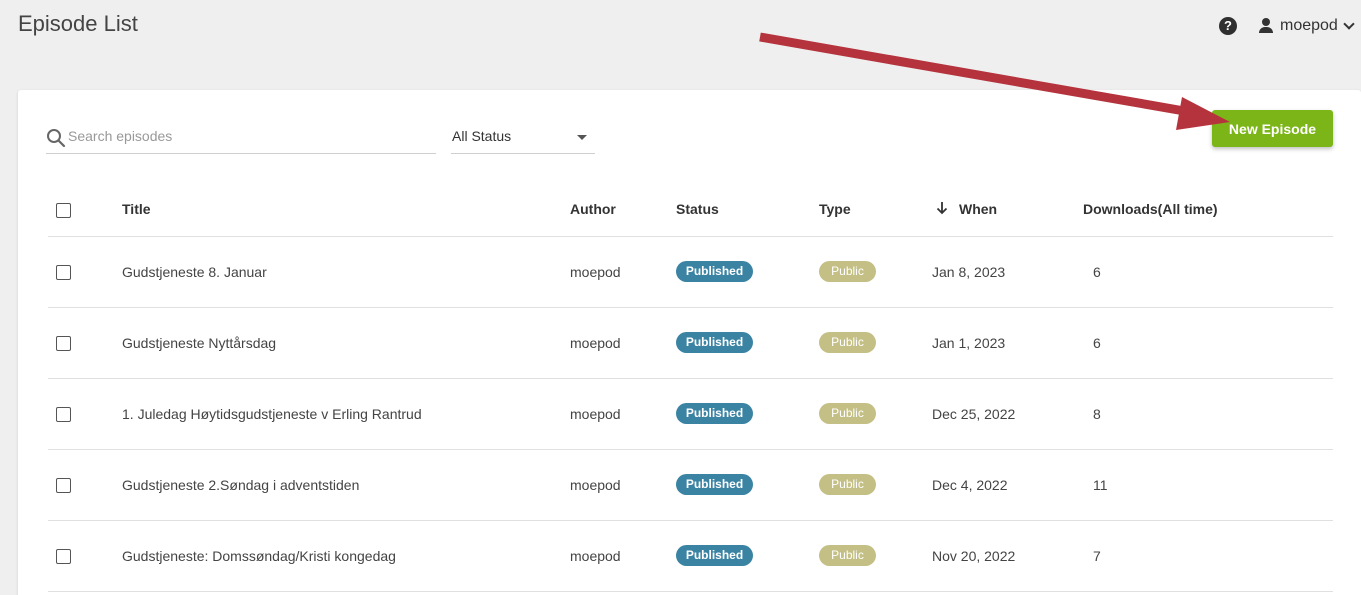 This screenshot has height=595, width=1361. I want to click on status-filter-value: All Status, so click(482, 136).